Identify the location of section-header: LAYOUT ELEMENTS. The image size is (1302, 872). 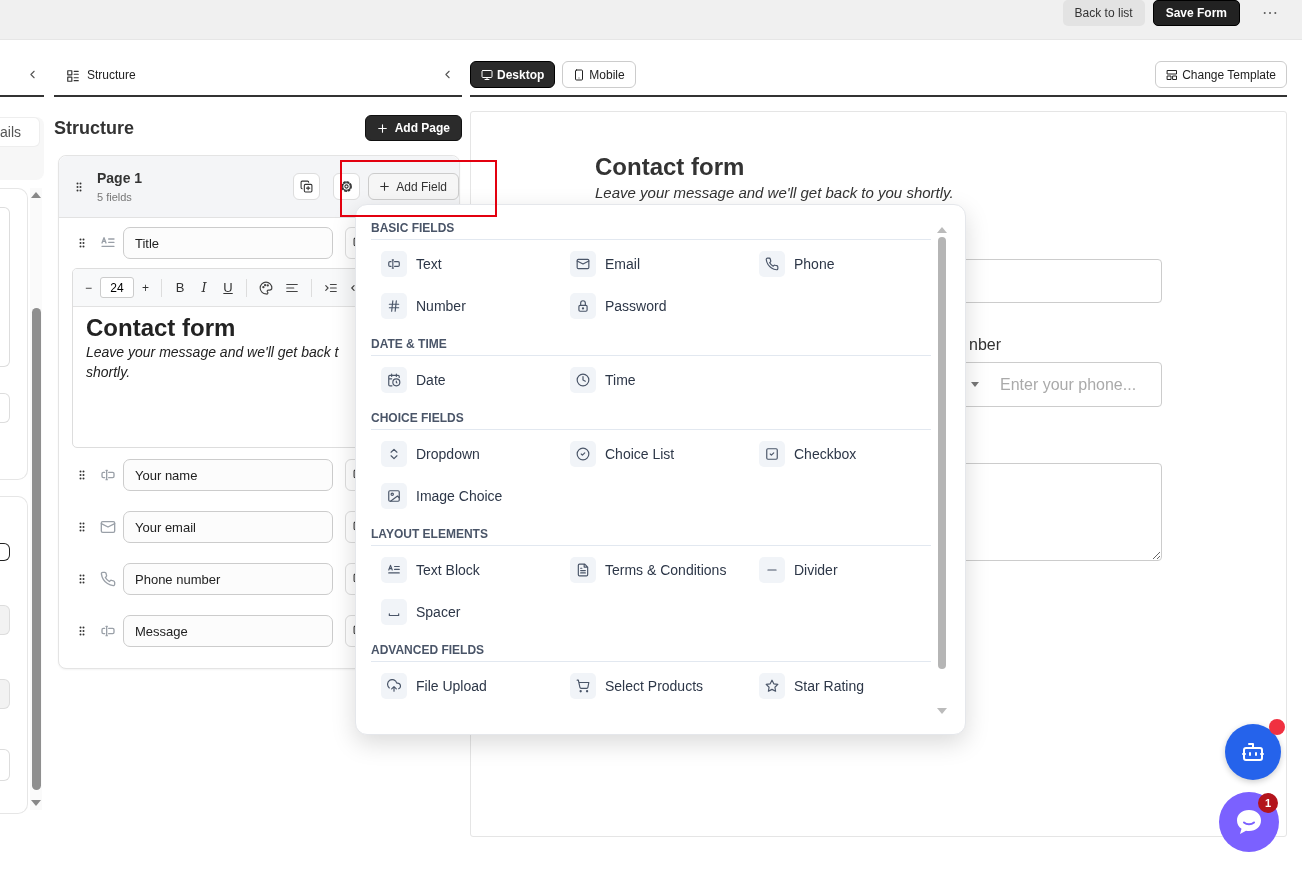
(651, 536).